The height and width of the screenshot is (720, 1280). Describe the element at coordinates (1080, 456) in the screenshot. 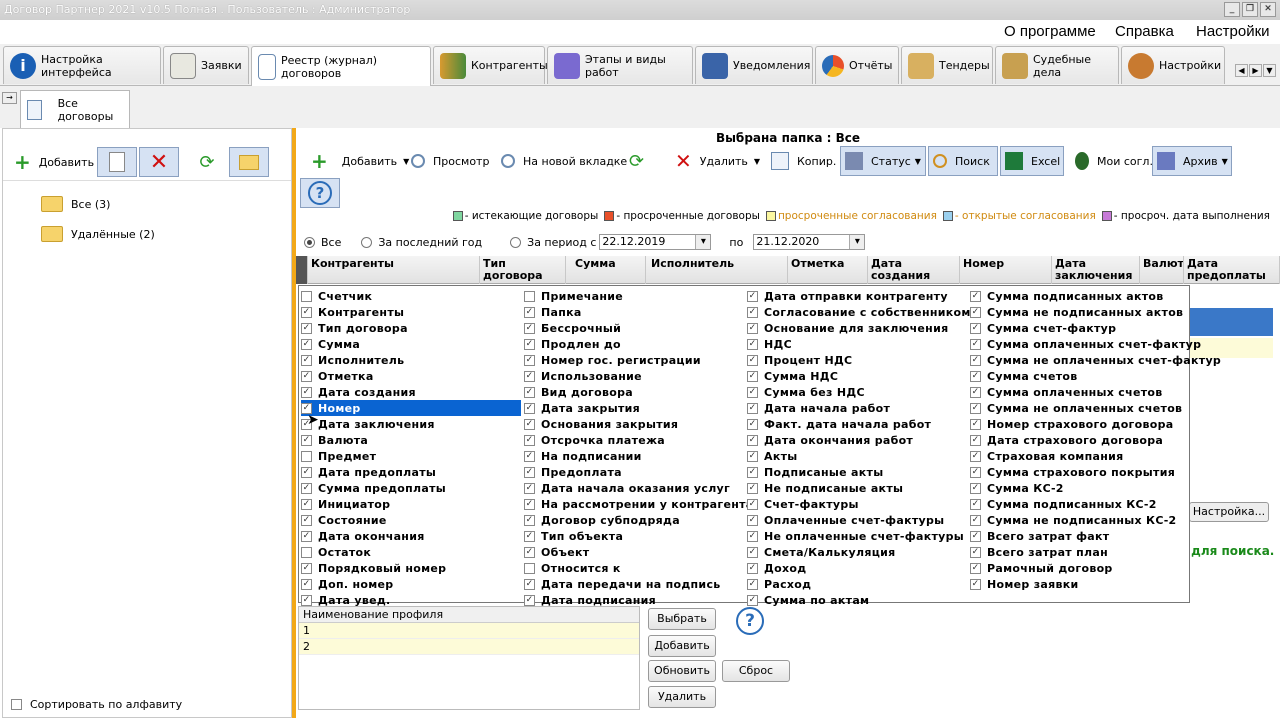

I see `column-option: ✓ Страховая компания` at that location.